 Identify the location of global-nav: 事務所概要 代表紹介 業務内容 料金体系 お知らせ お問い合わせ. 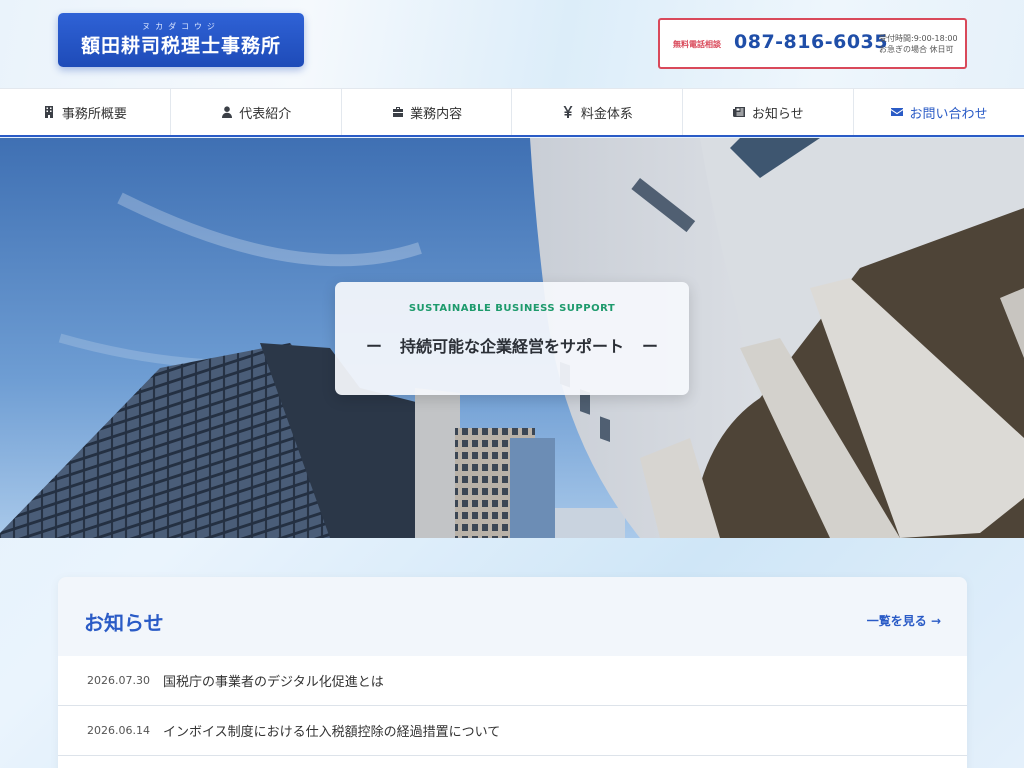
(512, 112).